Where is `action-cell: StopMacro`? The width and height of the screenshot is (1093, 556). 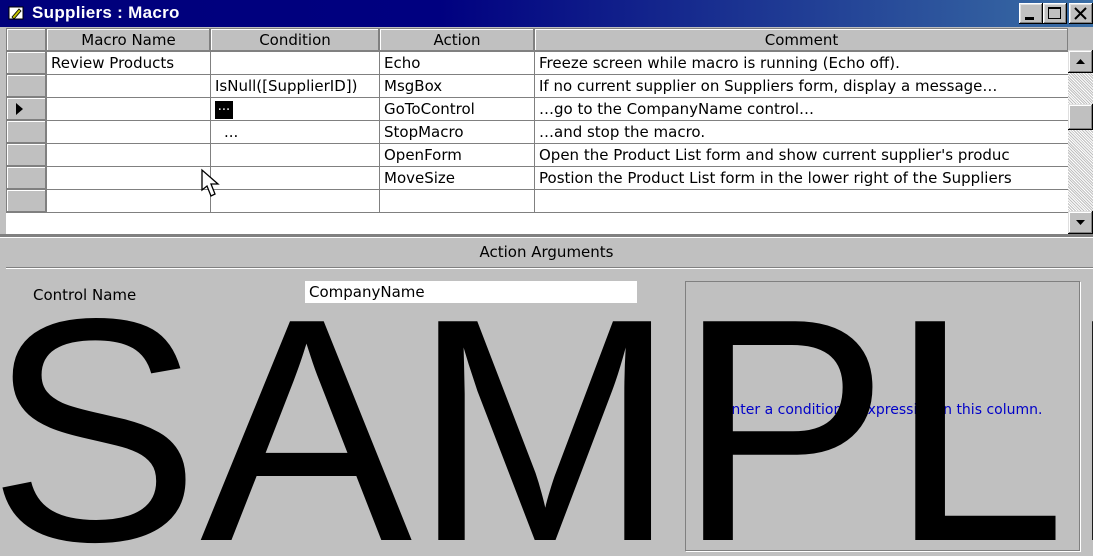
action-cell: StopMacro is located at coordinates (457, 132).